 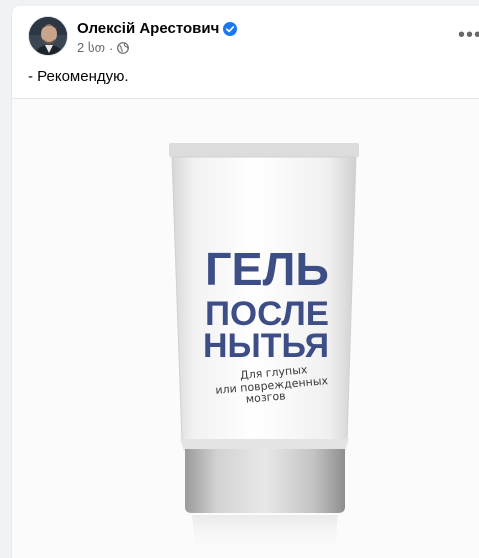 What do you see at coordinates (123, 48) in the screenshot?
I see `globe-icon` at bounding box center [123, 48].